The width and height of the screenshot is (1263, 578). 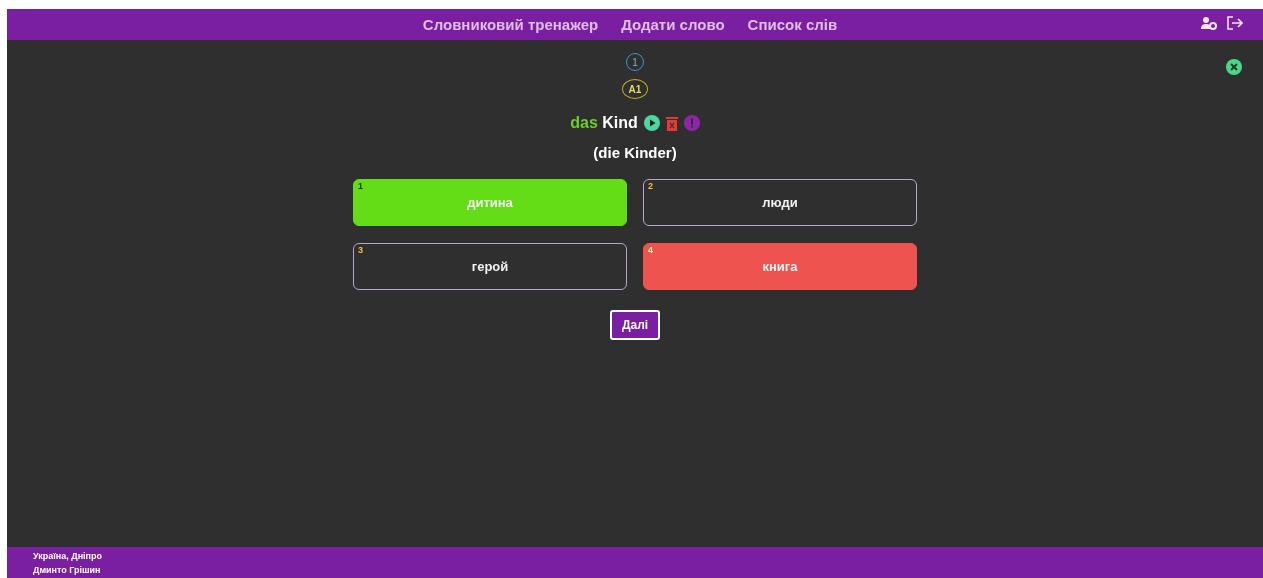 What do you see at coordinates (510, 24) in the screenshot?
I see `nav-link: Словниковий тренажер` at bounding box center [510, 24].